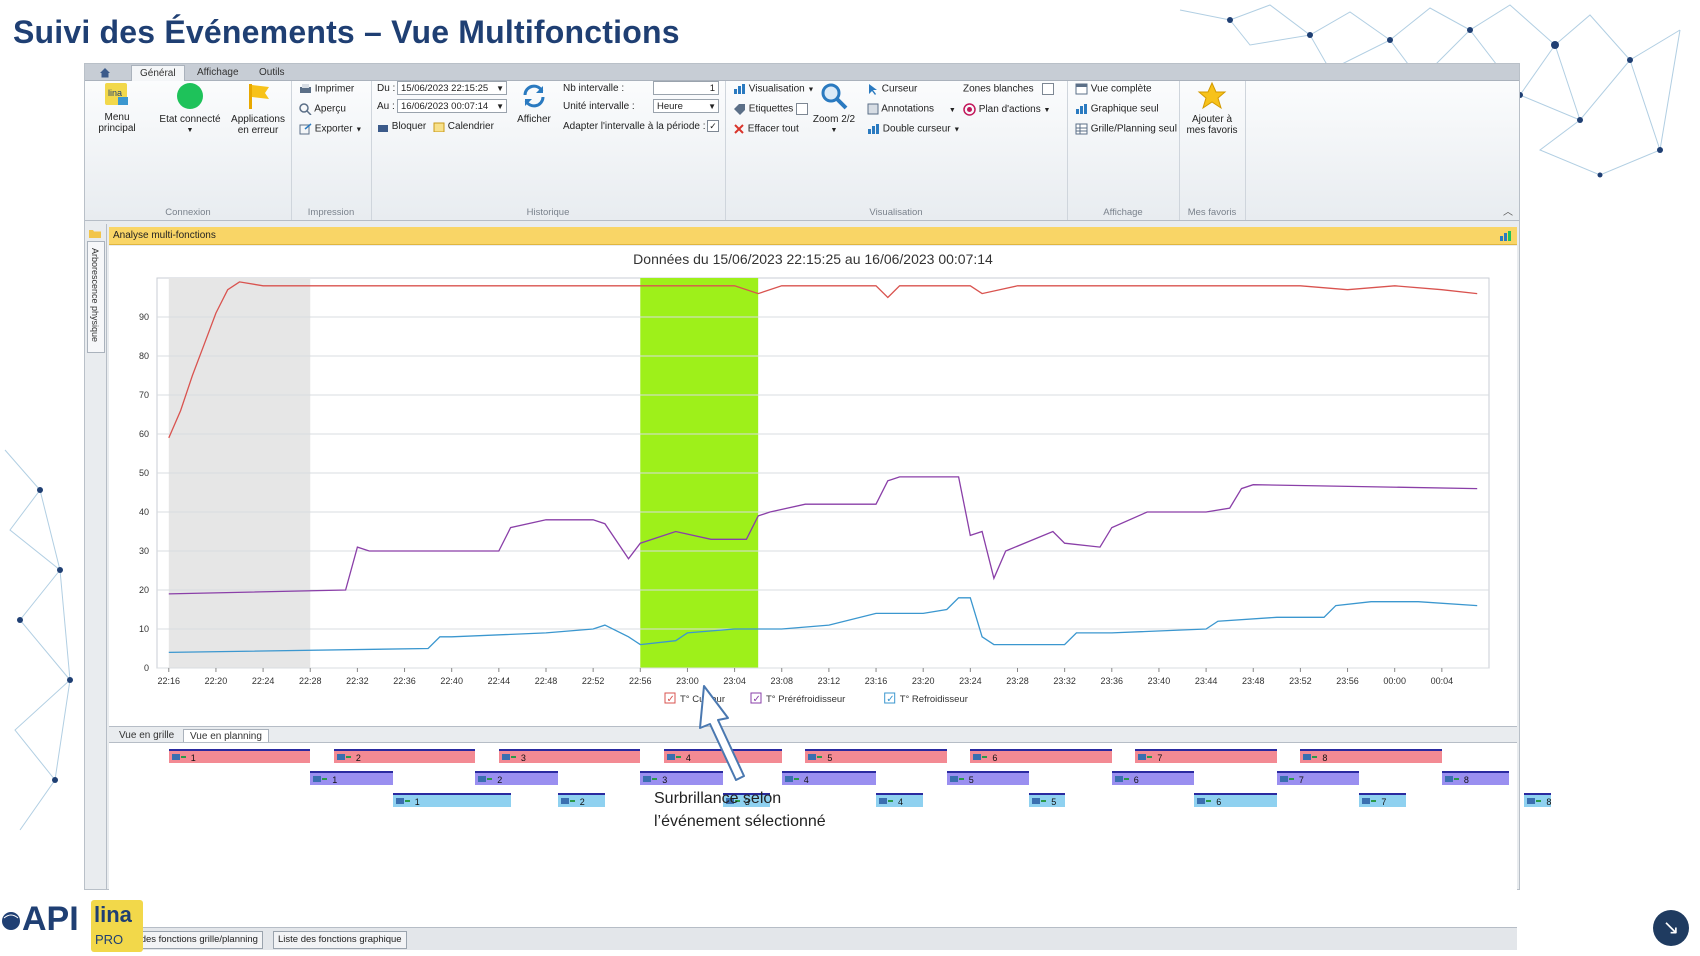 The height and width of the screenshot is (956, 1700). Describe the element at coordinates (1113, 89) in the screenshot. I see `vue-complete-button: Vue complète` at that location.